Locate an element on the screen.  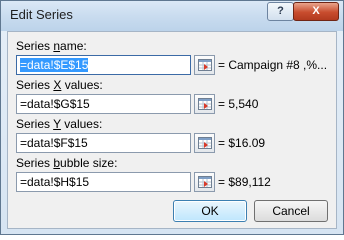
selected-text: =data!$E$15 is located at coordinates (54, 65).